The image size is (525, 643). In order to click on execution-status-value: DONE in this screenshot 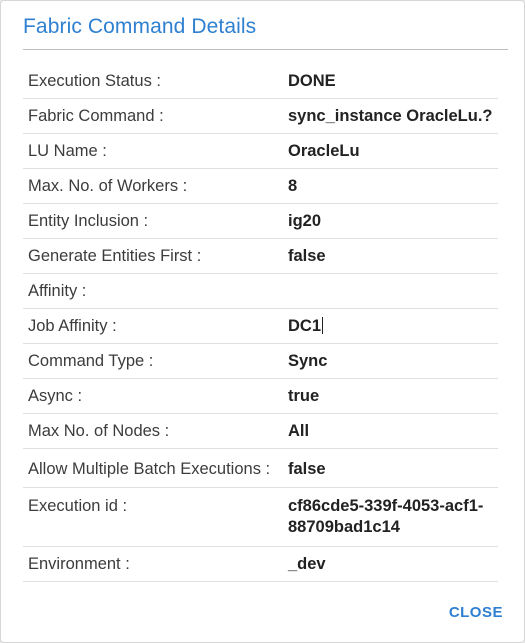, I will do `click(312, 81)`.